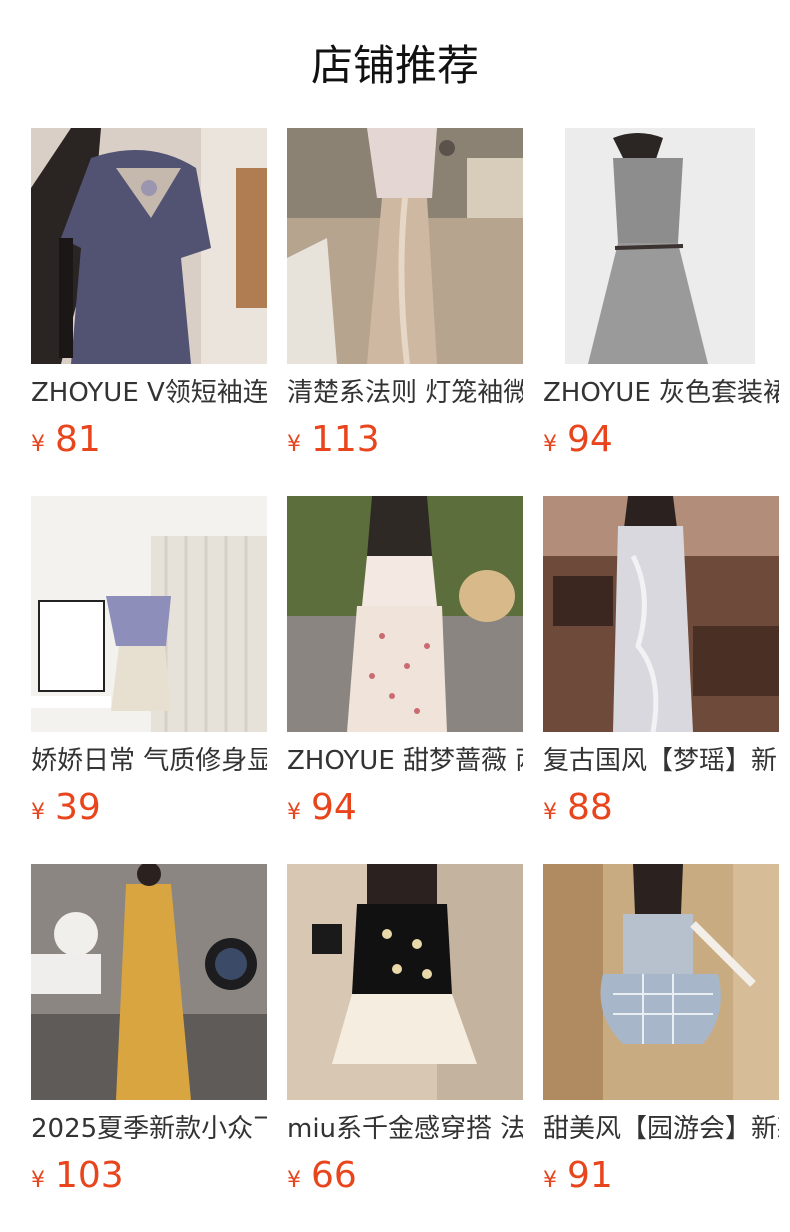 The image size is (790, 1232). I want to click on product-name: ZHOYUE 甜梦蔷薇 两件套, so click(405, 761).